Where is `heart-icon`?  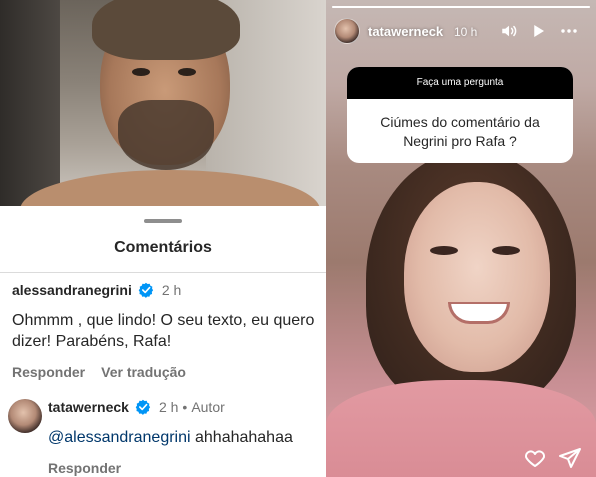 heart-icon is located at coordinates (535, 458).